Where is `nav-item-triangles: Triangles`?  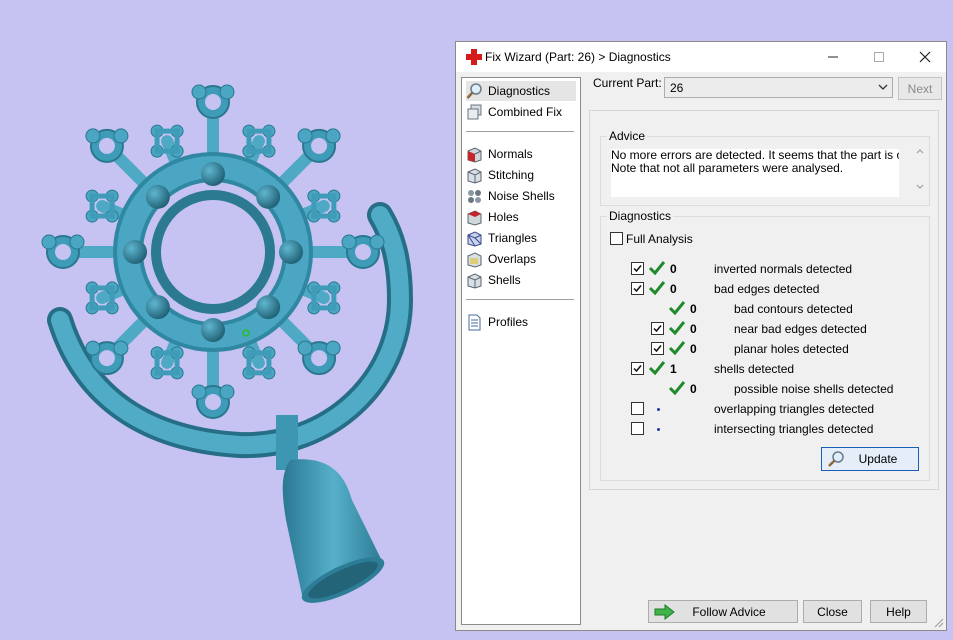 nav-item-triangles: Triangles is located at coordinates (521, 238).